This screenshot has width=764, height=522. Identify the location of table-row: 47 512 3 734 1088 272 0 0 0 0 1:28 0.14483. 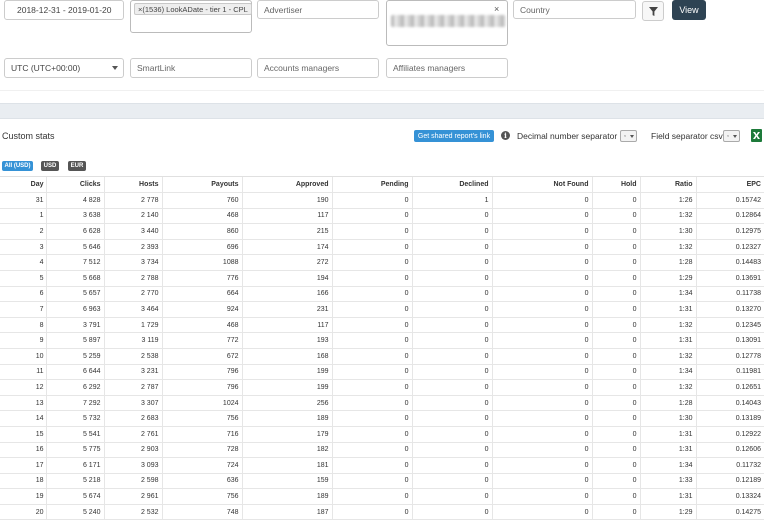
(382, 262).